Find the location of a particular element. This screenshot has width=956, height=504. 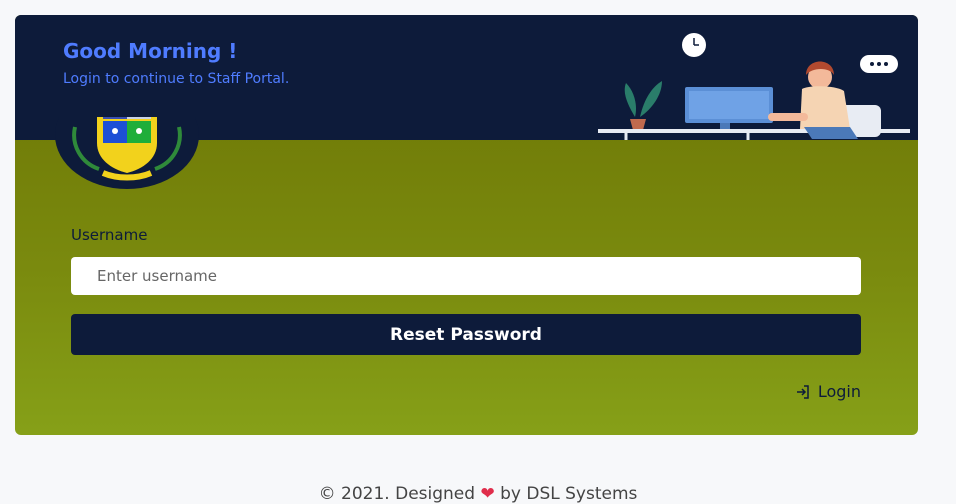

heart-icon: ❤ is located at coordinates (487, 494).